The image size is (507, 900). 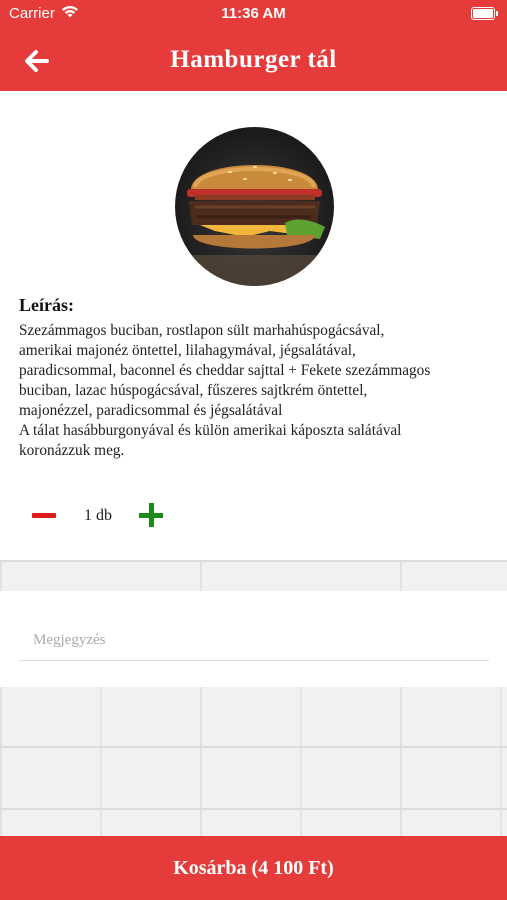 I want to click on note-card, so click(x=253, y=639).